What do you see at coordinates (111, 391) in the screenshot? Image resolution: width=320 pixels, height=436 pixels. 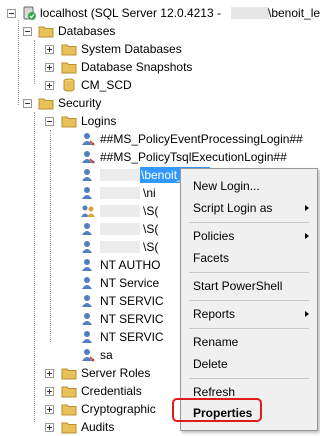 I see `tree-node-label: Credentials` at bounding box center [111, 391].